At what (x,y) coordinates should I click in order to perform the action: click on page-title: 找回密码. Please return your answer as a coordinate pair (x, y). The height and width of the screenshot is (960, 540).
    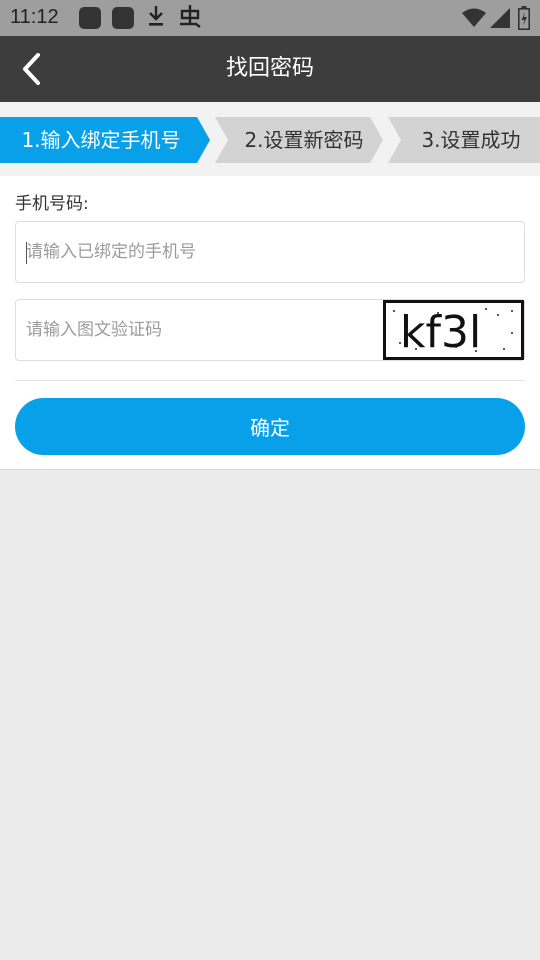
    Looking at the image, I should click on (269, 68).